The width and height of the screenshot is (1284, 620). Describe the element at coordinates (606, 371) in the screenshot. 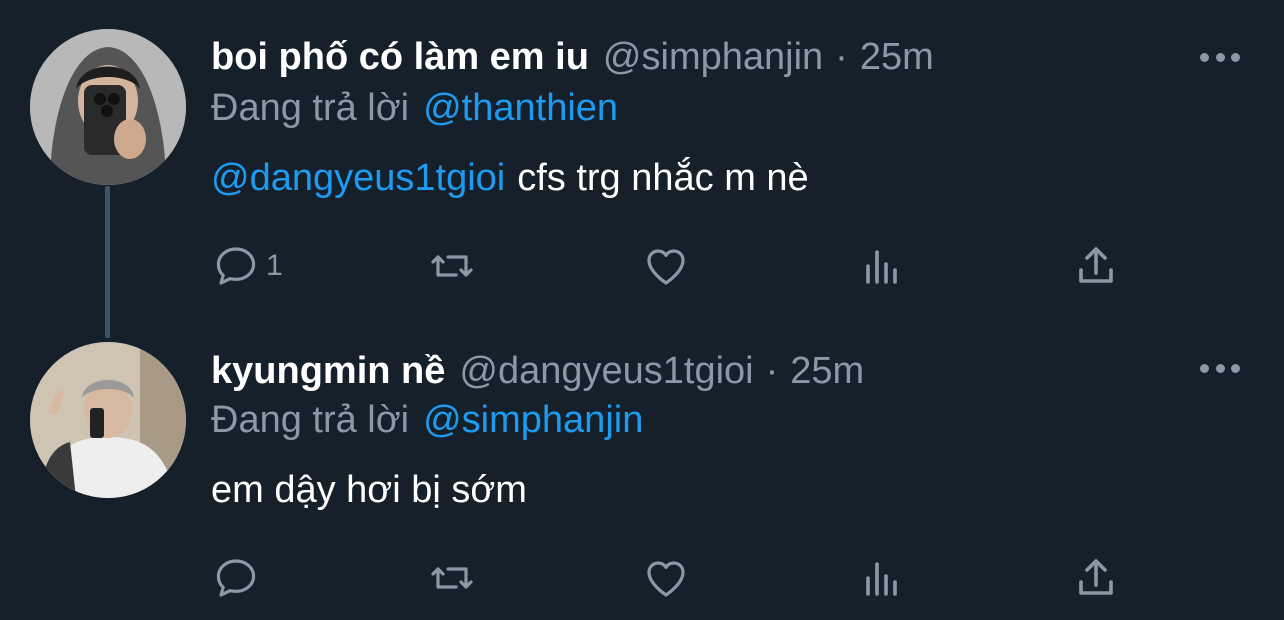

I see `handle: @dangyeus1tgioi` at that location.